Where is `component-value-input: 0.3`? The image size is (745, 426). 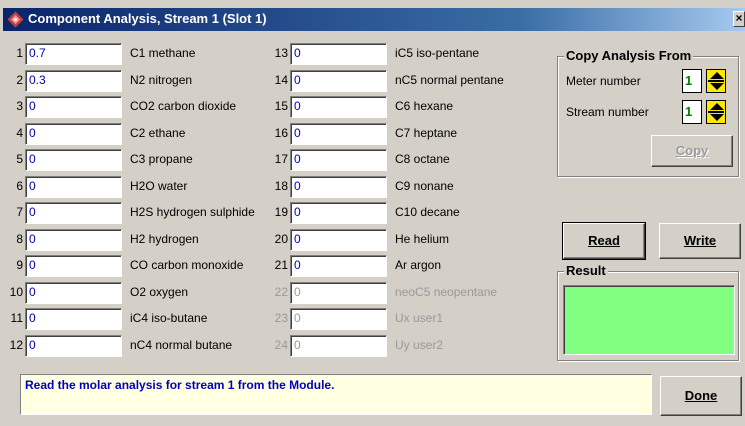 component-value-input: 0.3 is located at coordinates (73, 80).